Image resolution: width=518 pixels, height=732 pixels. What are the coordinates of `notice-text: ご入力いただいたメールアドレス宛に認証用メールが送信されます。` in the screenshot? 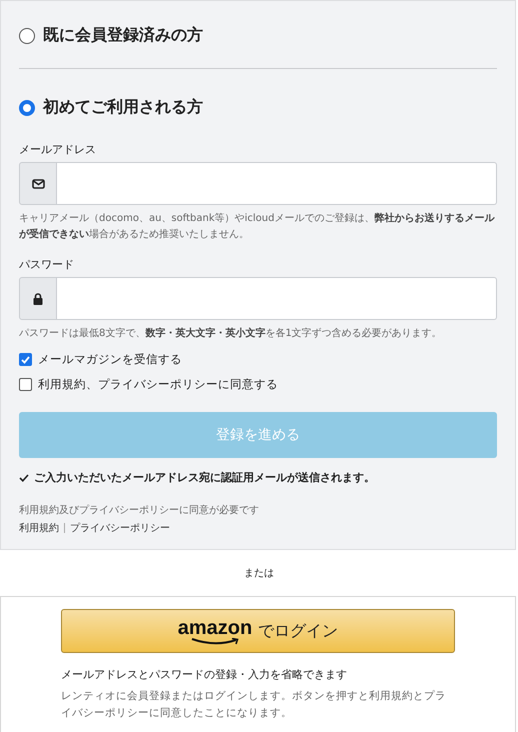 It's located at (204, 477).